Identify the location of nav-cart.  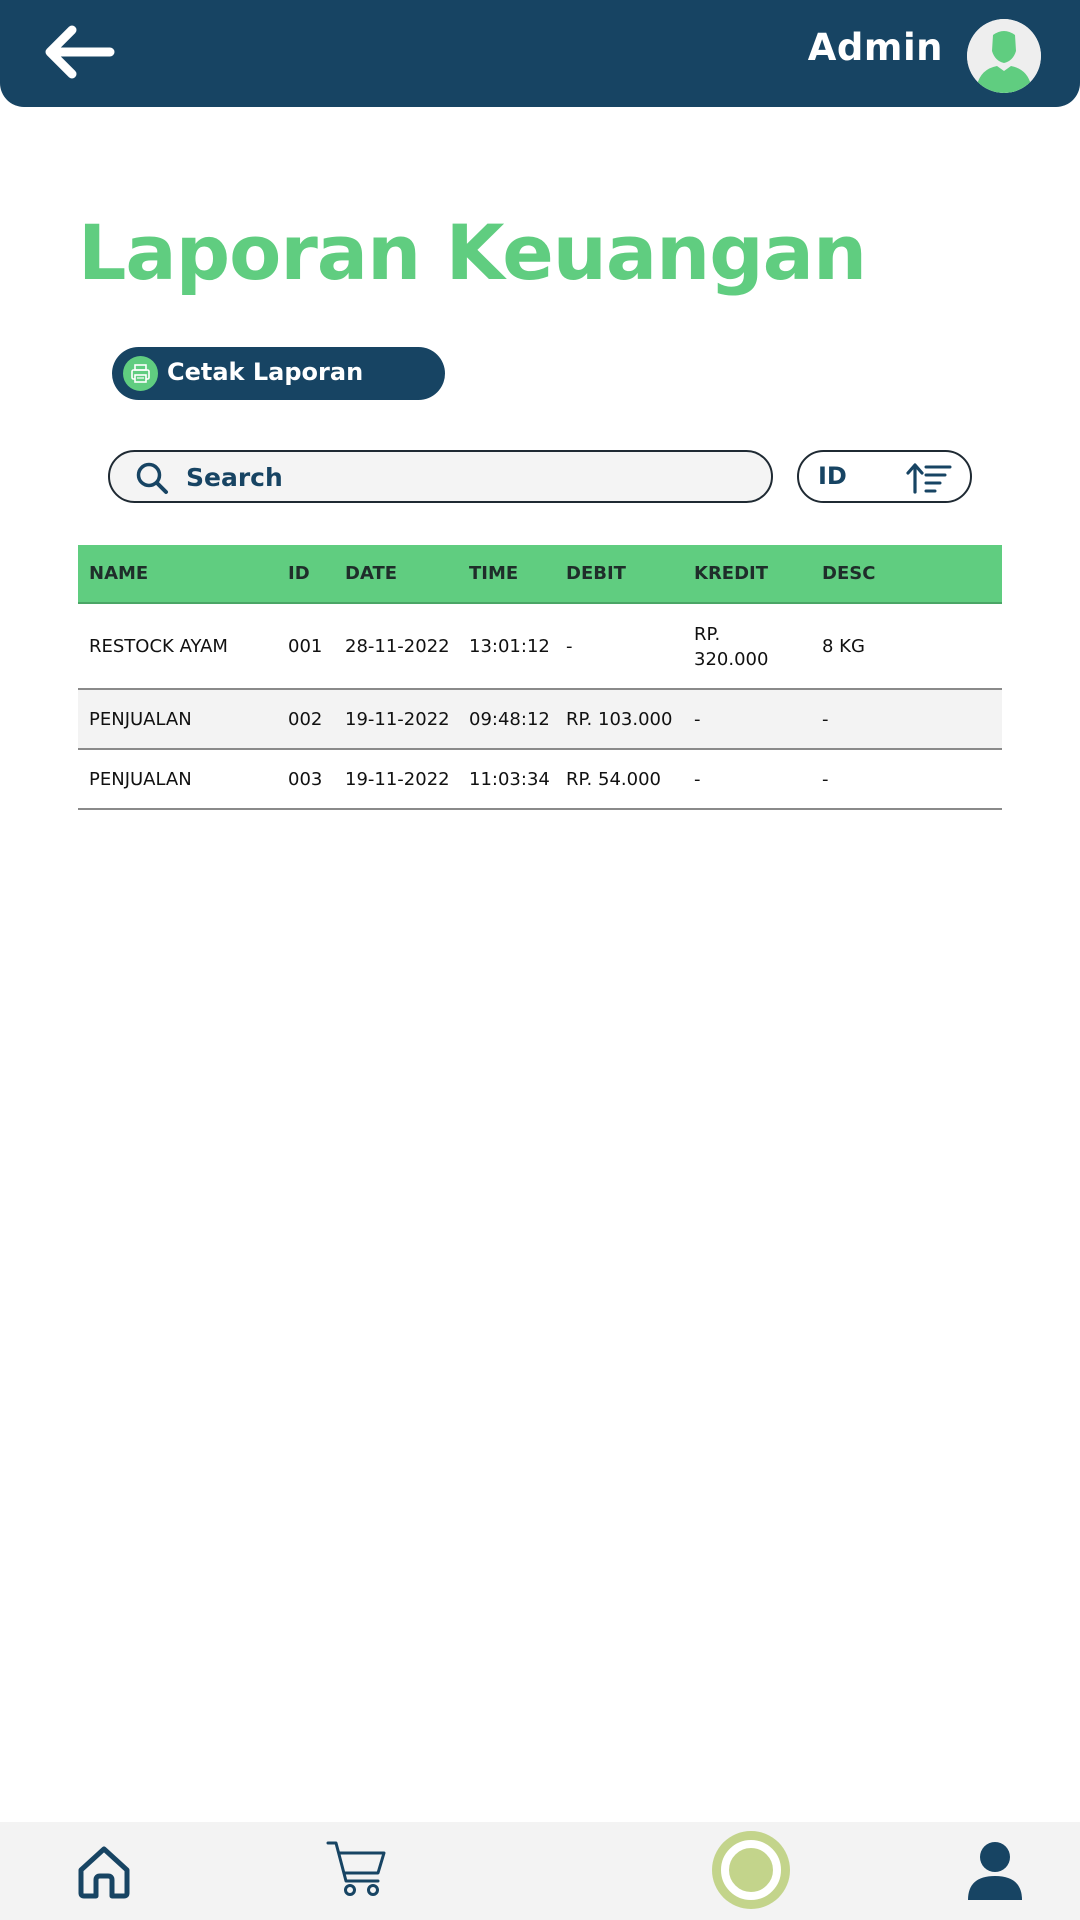
(357, 1869).